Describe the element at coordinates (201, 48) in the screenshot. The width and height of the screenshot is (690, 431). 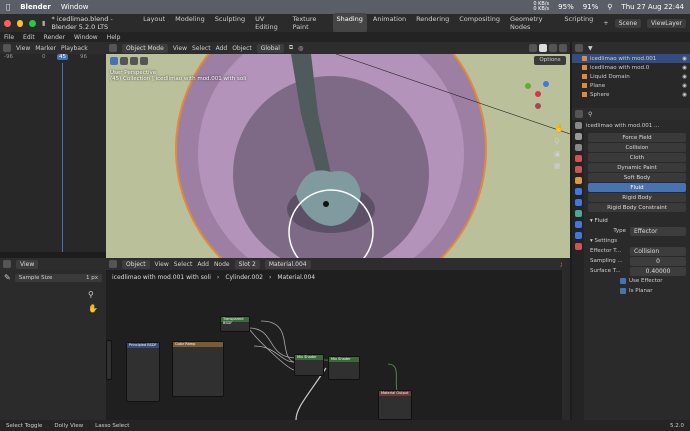
I see `viewport-menu-select: Select` at that location.